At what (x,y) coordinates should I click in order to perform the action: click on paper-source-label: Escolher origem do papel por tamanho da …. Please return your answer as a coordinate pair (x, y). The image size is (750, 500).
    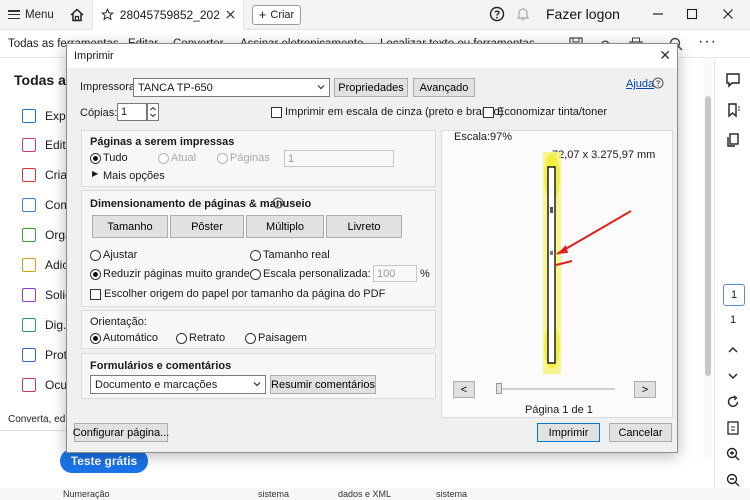
    Looking at the image, I should click on (245, 294).